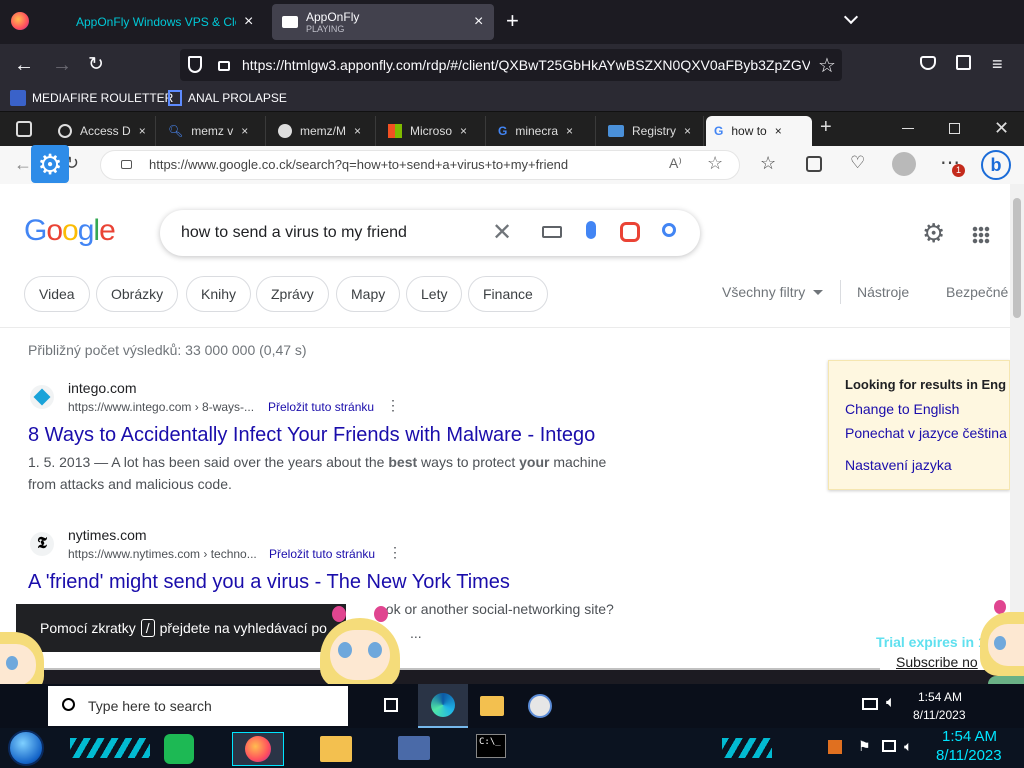  Describe the element at coordinates (835, 747) in the screenshot. I see `tray-icon` at that location.